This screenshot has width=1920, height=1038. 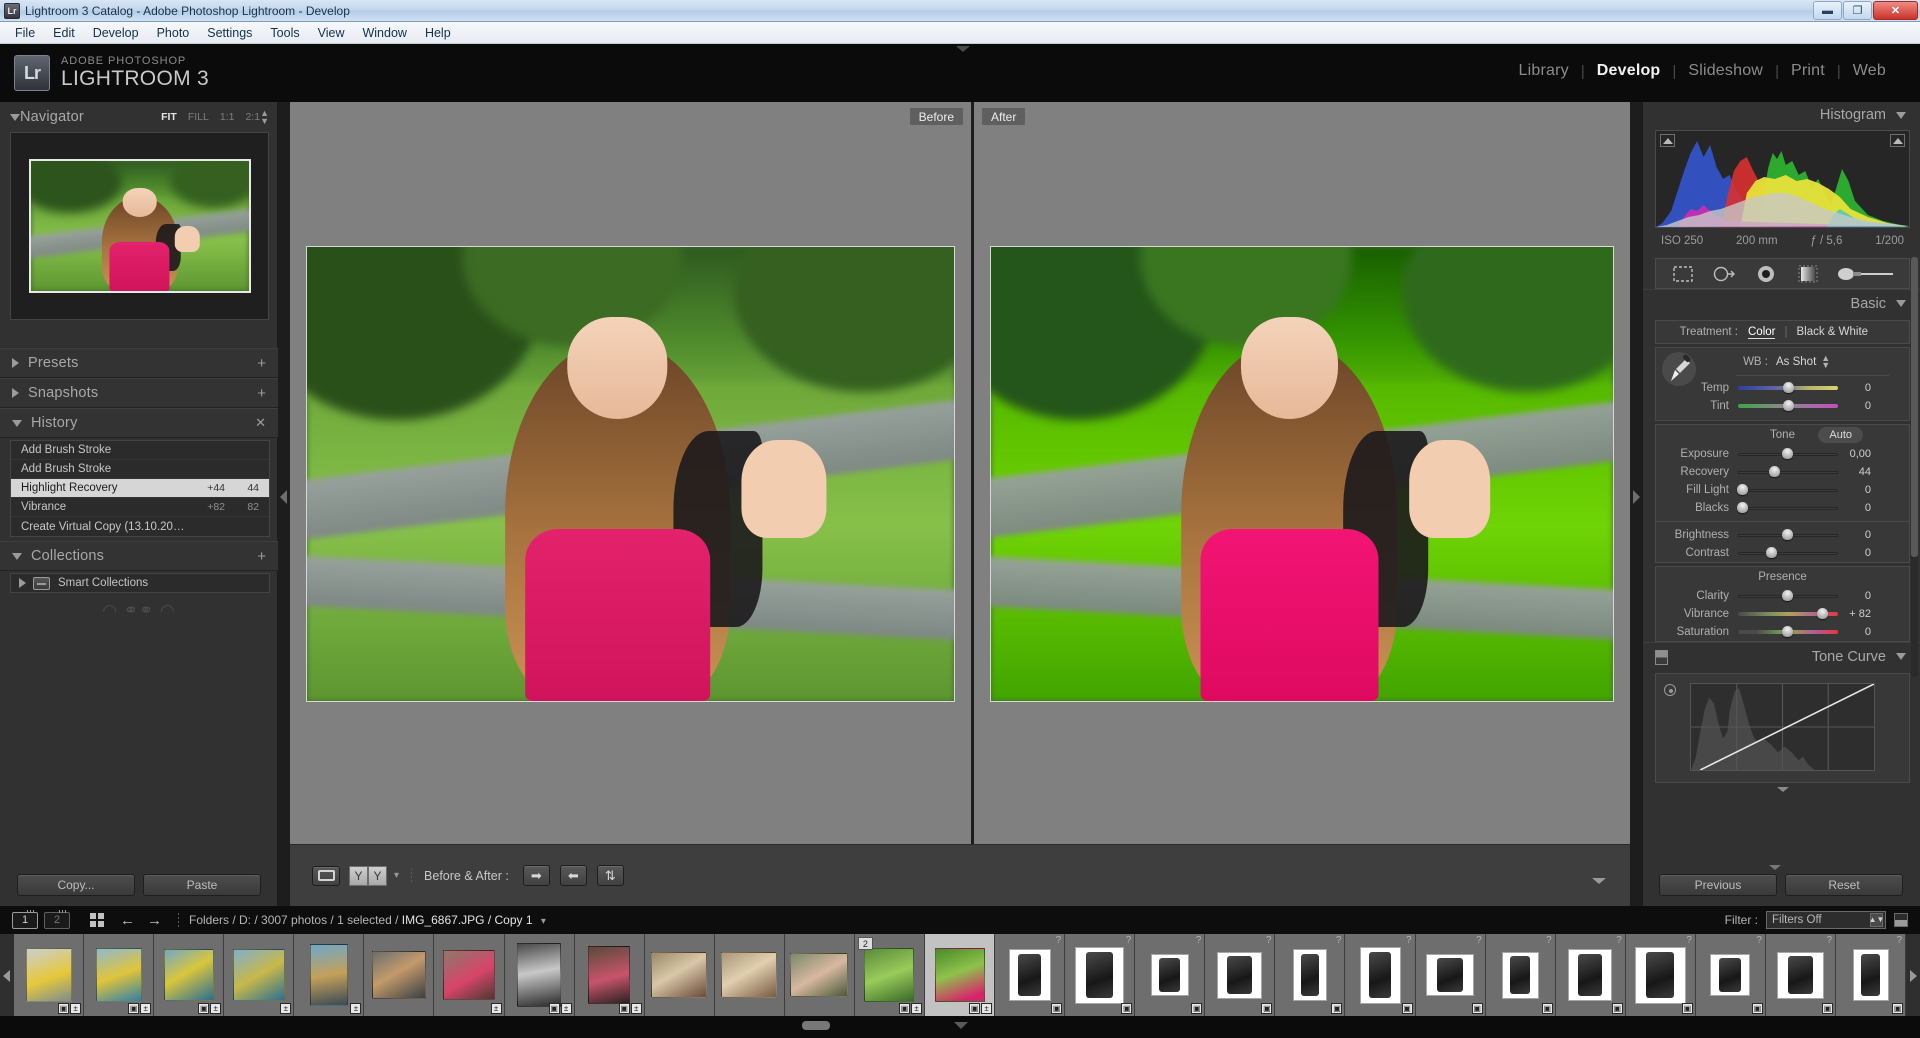 I want to click on snapshots-twisty-icon, so click(x=15, y=393).